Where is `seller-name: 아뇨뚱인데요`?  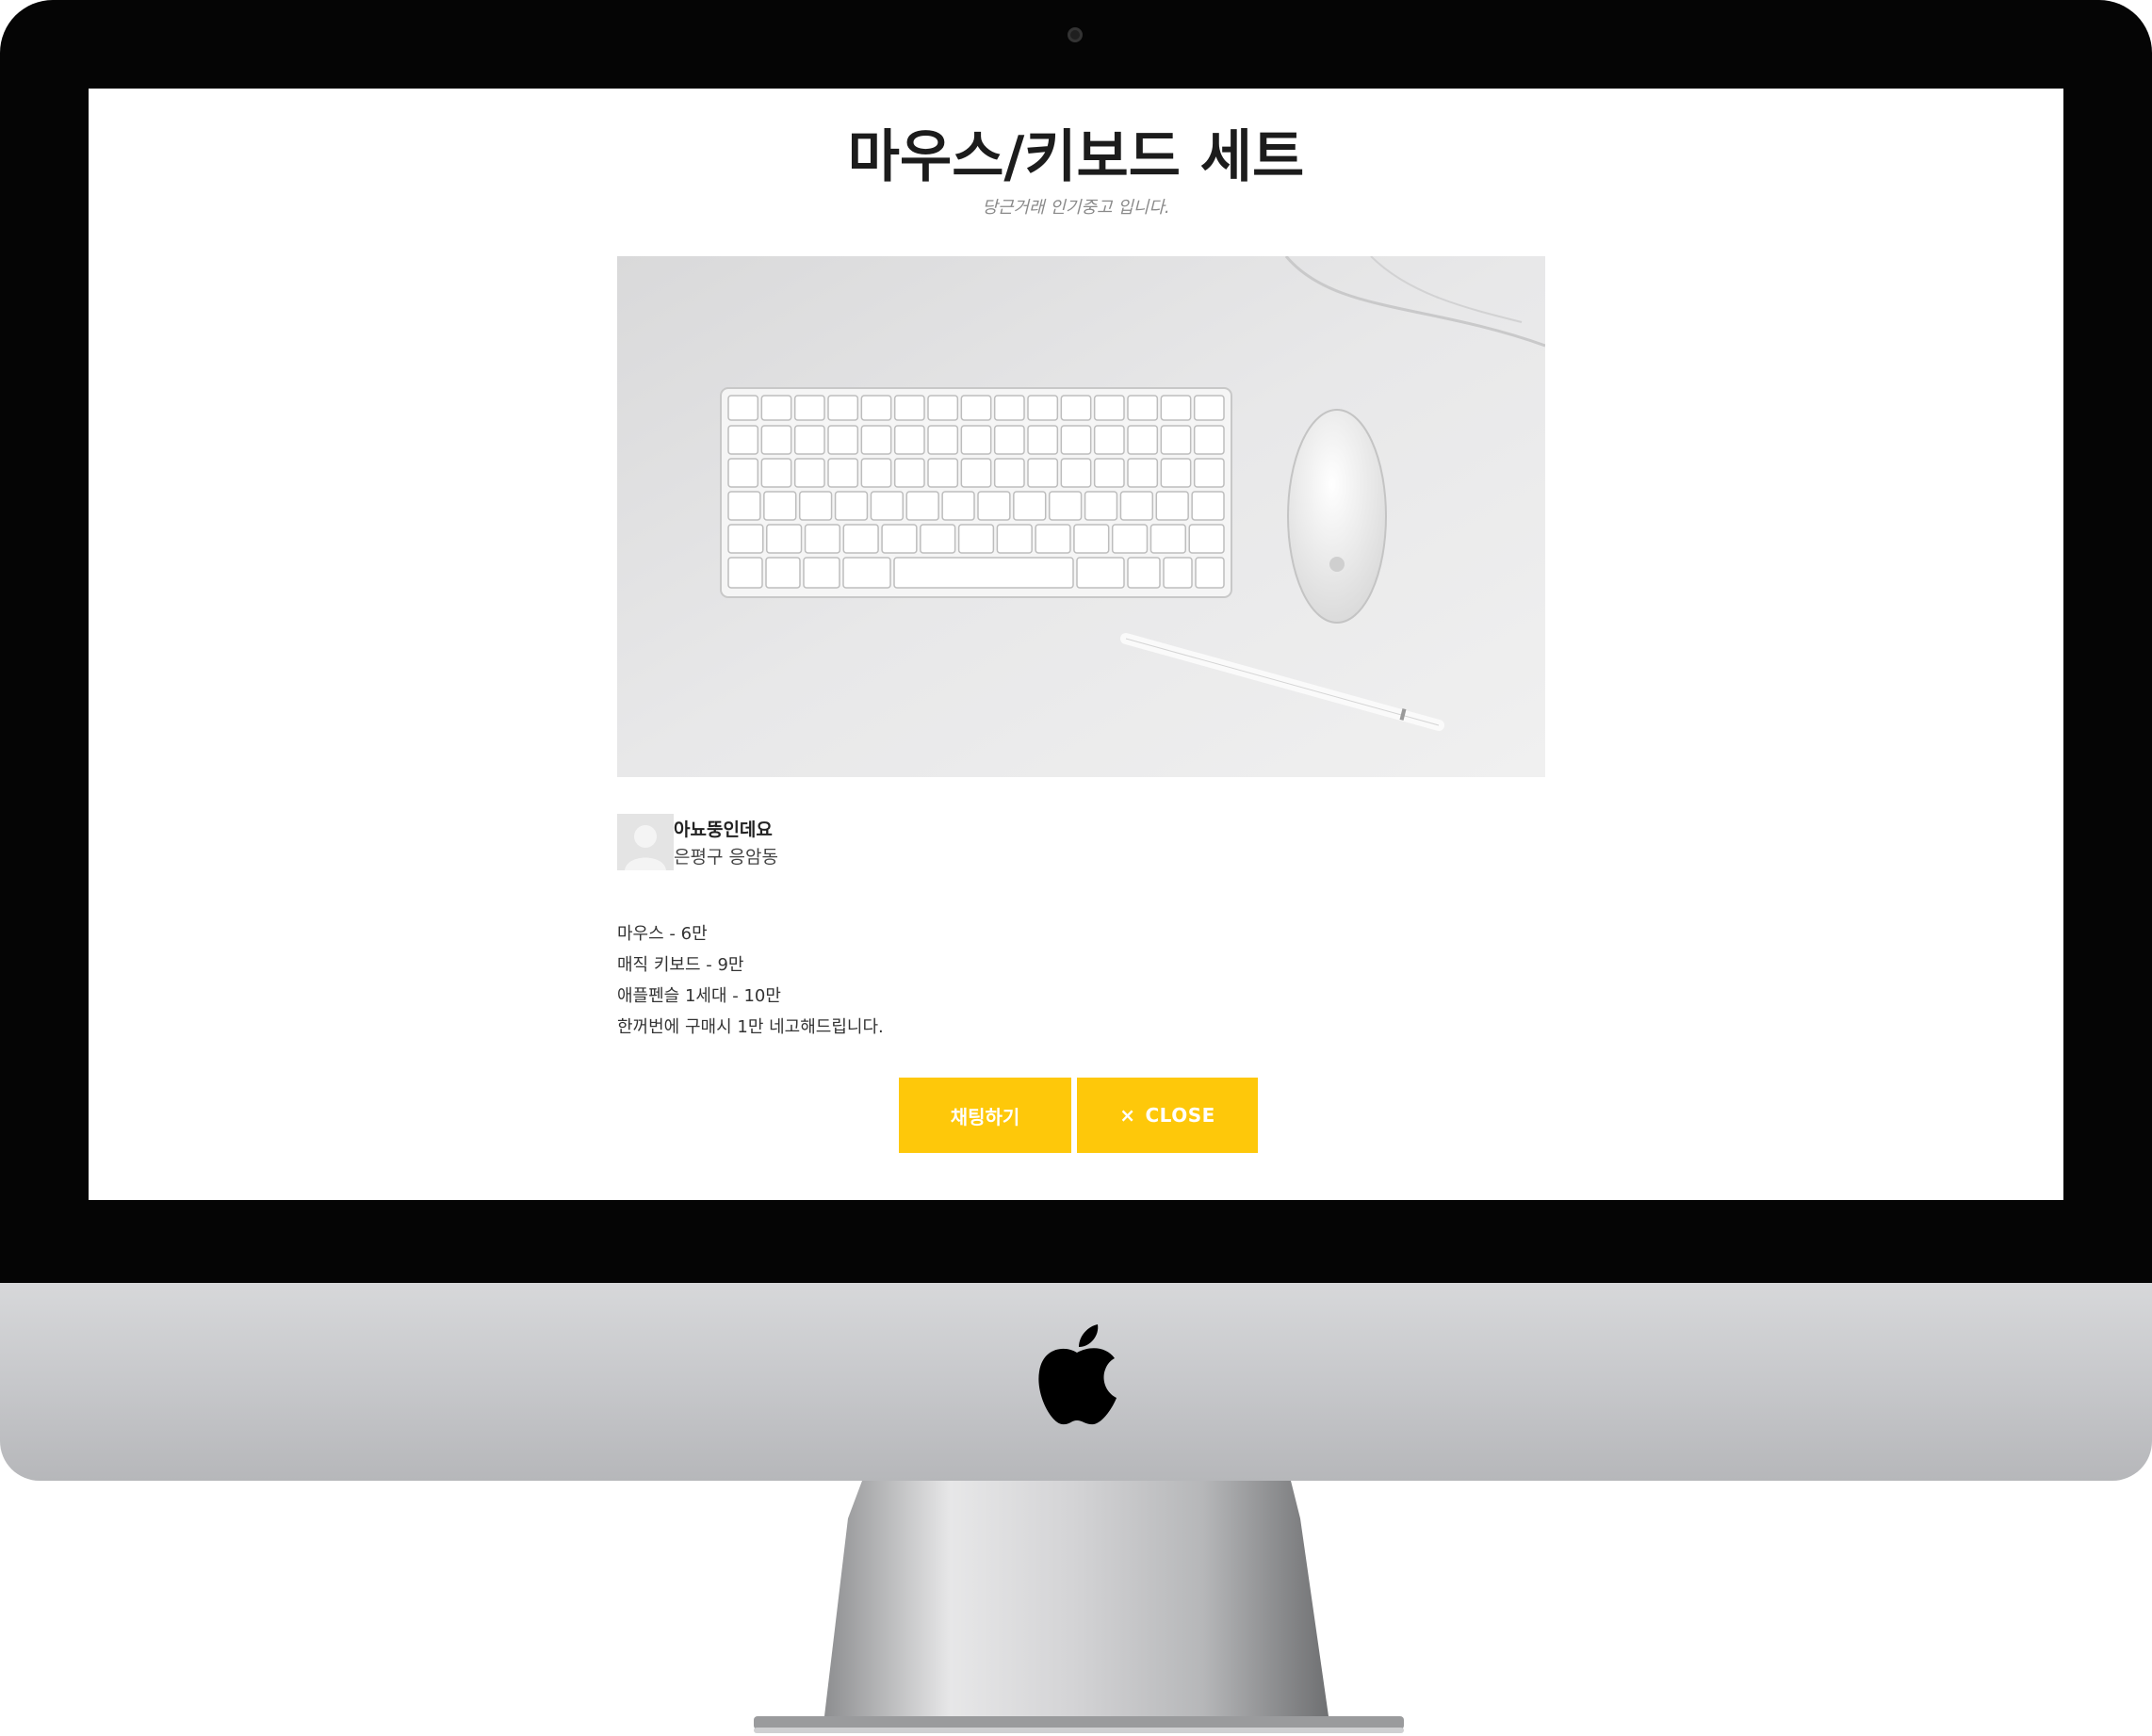 seller-name: 아뇨뚱인데요 is located at coordinates (723, 828).